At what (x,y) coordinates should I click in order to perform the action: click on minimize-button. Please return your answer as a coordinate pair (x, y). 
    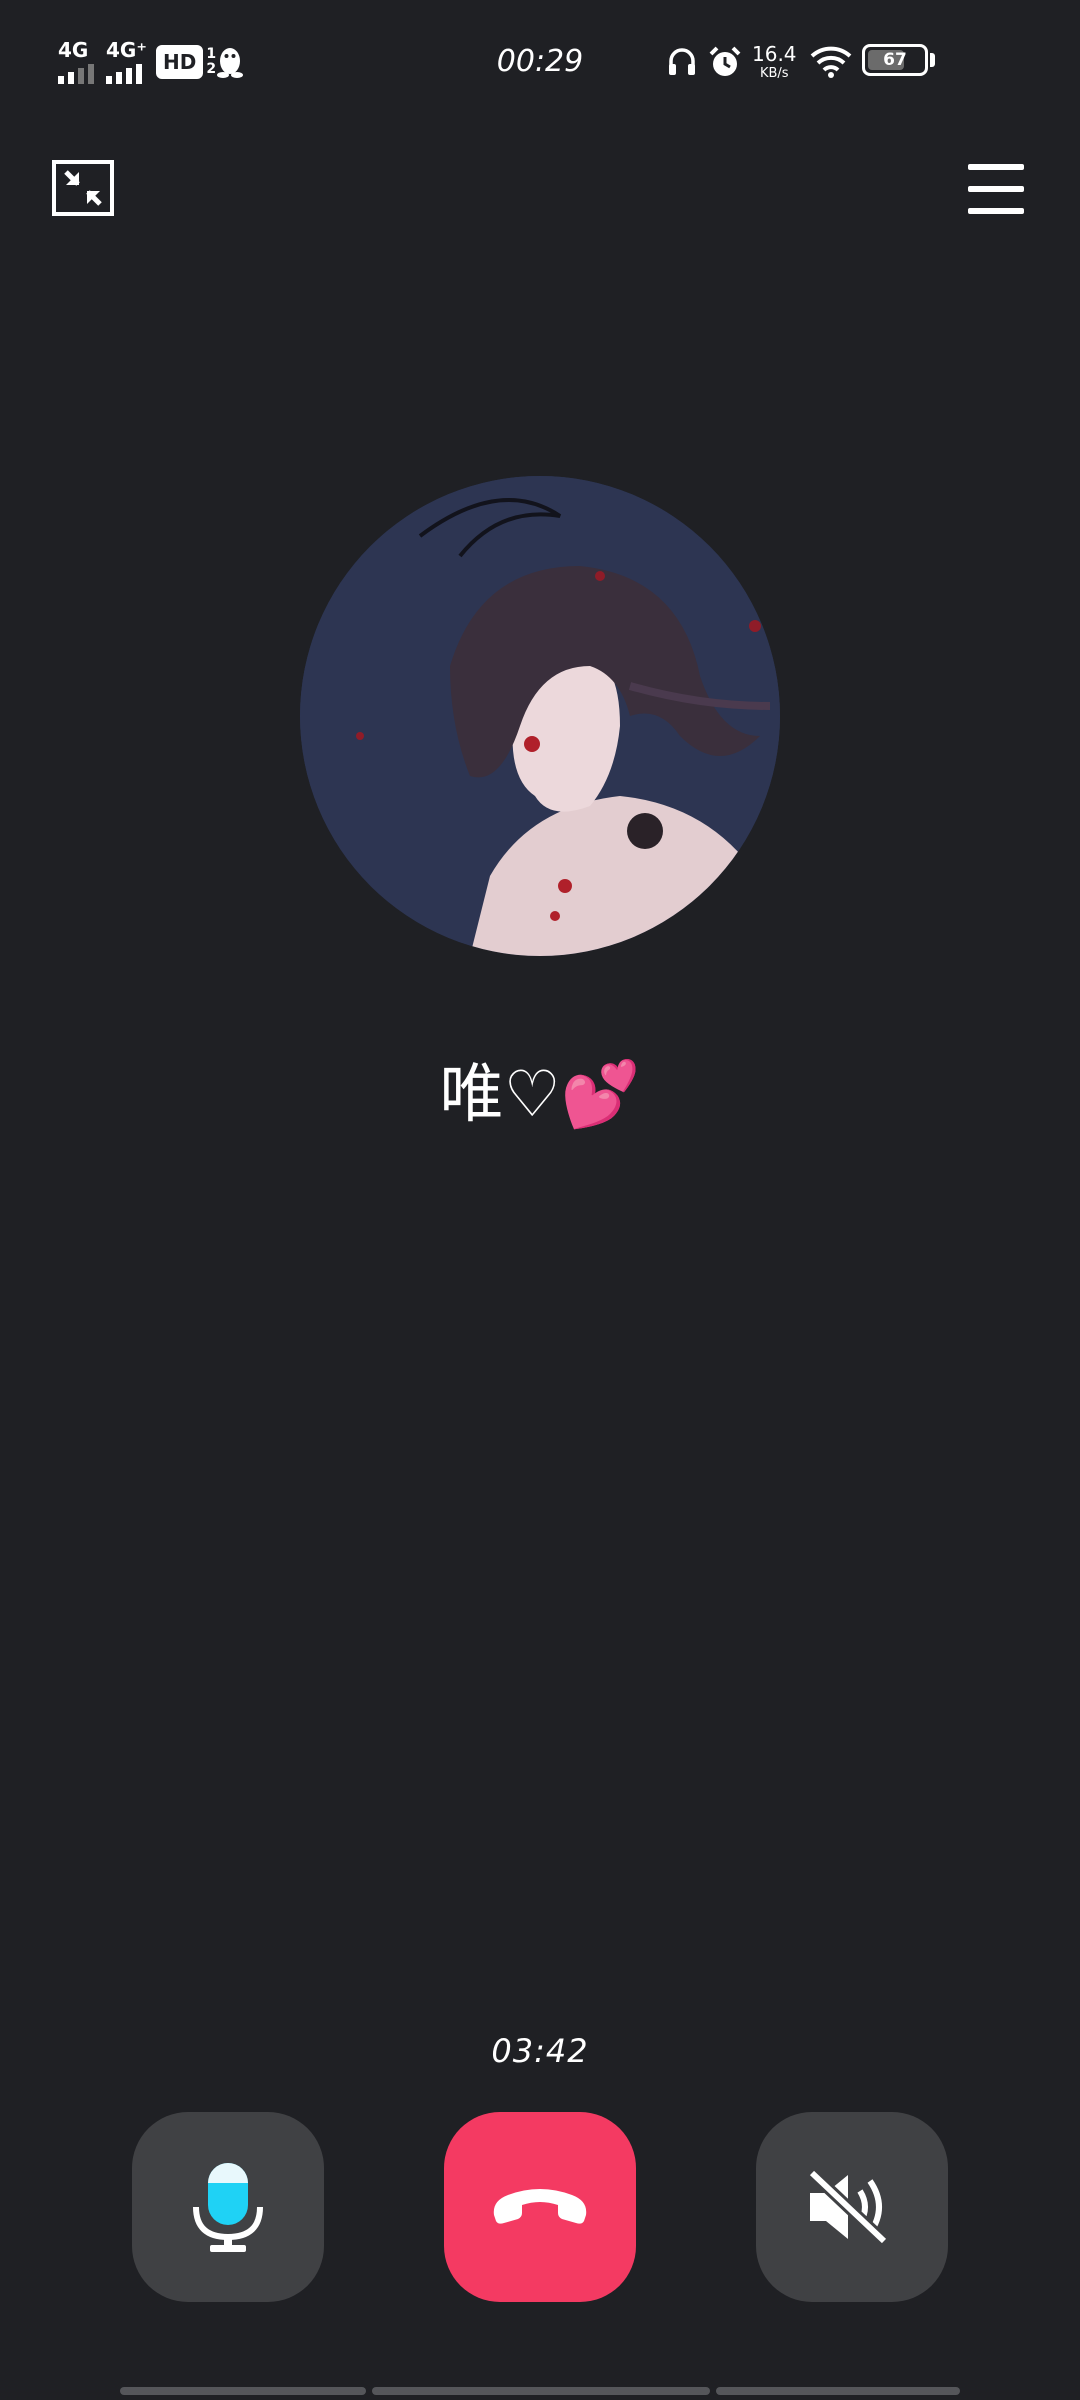
    Looking at the image, I should click on (83, 188).